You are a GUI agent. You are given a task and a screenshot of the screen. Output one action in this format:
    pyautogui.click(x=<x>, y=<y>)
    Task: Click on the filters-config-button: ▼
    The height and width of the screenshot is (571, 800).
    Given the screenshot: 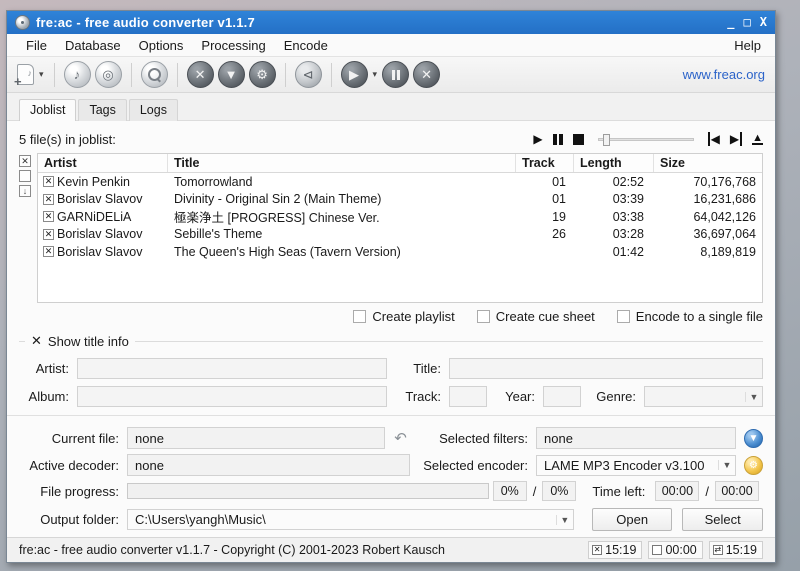 What is the action you would take?
    pyautogui.click(x=753, y=438)
    